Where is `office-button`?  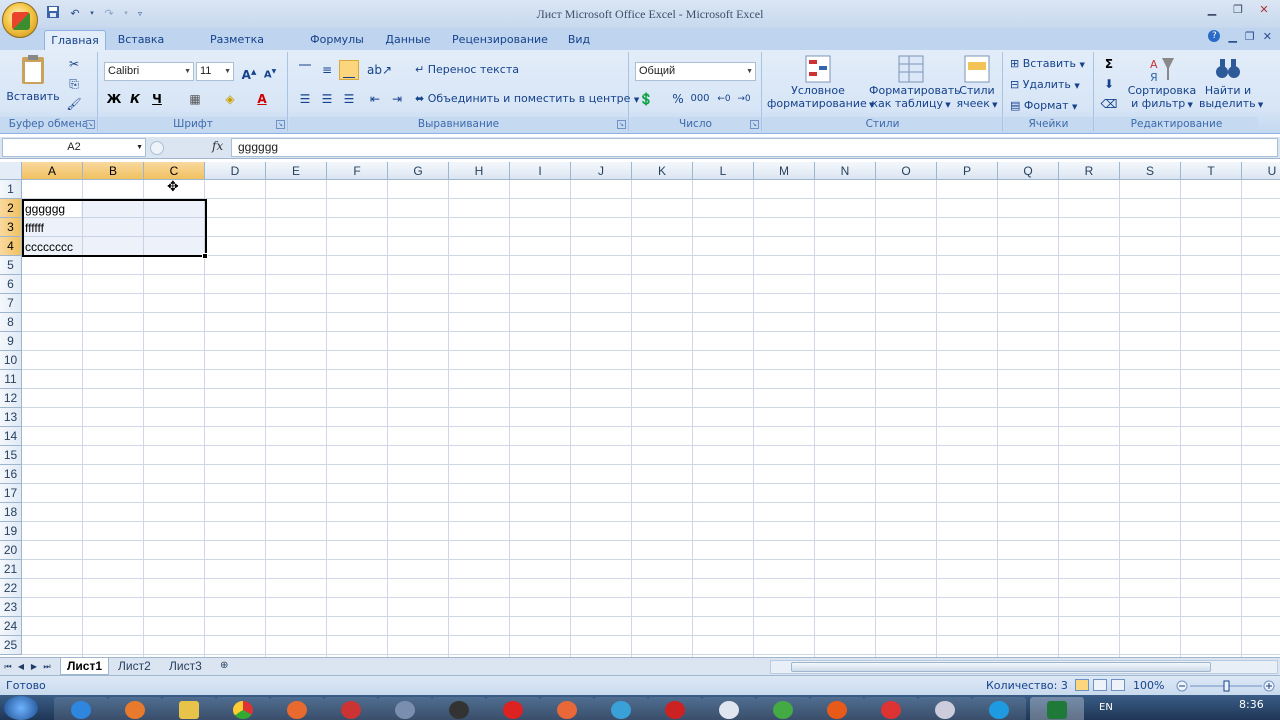 office-button is located at coordinates (20, 20).